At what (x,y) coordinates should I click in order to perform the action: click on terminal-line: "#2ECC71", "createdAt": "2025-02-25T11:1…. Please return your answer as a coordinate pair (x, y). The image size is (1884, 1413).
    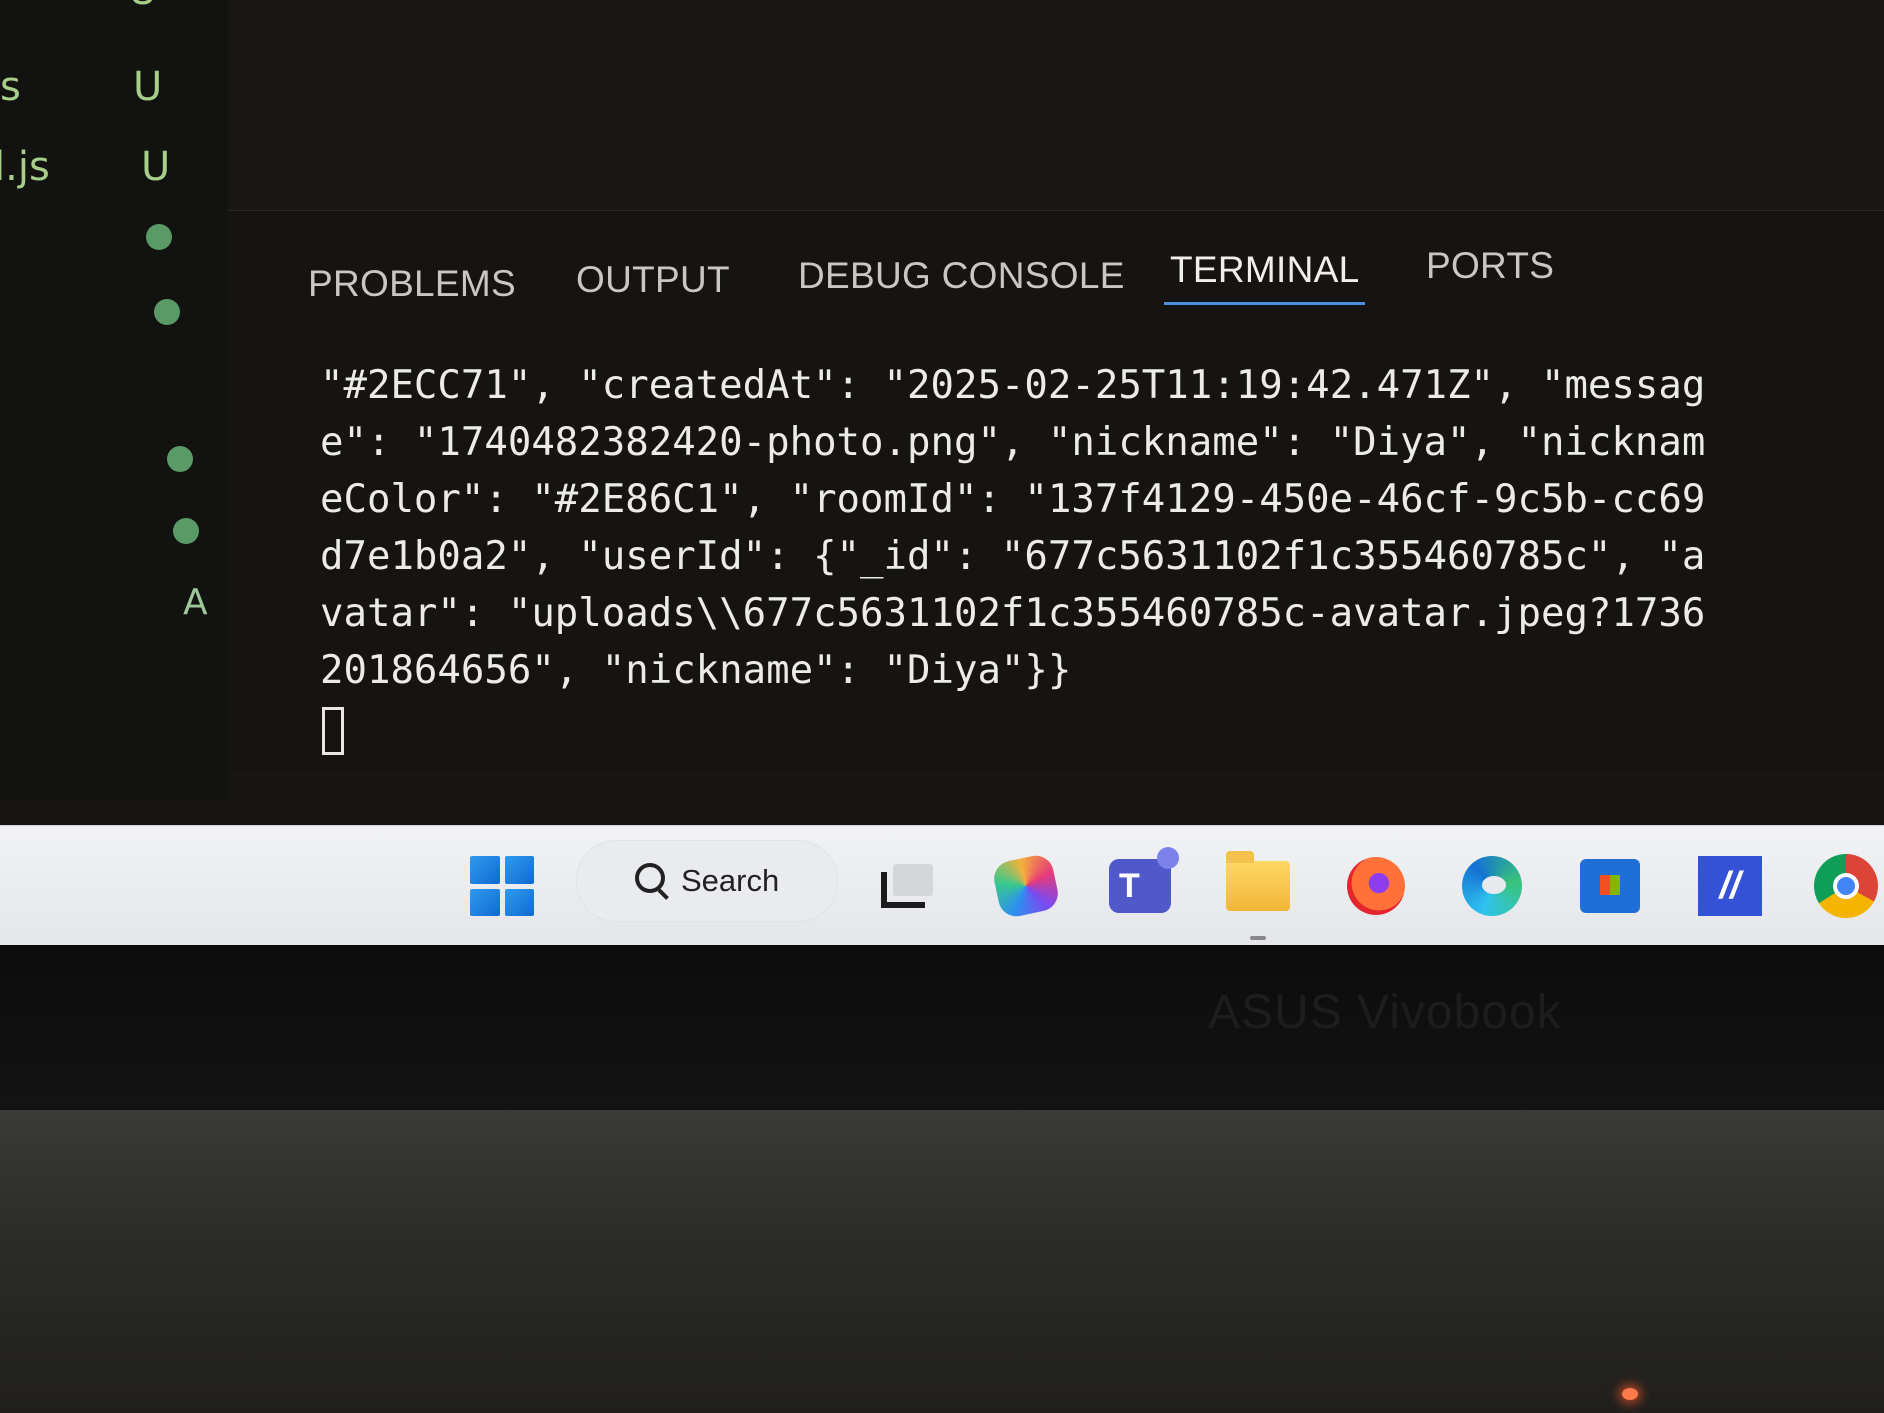
    Looking at the image, I should click on (1013, 385).